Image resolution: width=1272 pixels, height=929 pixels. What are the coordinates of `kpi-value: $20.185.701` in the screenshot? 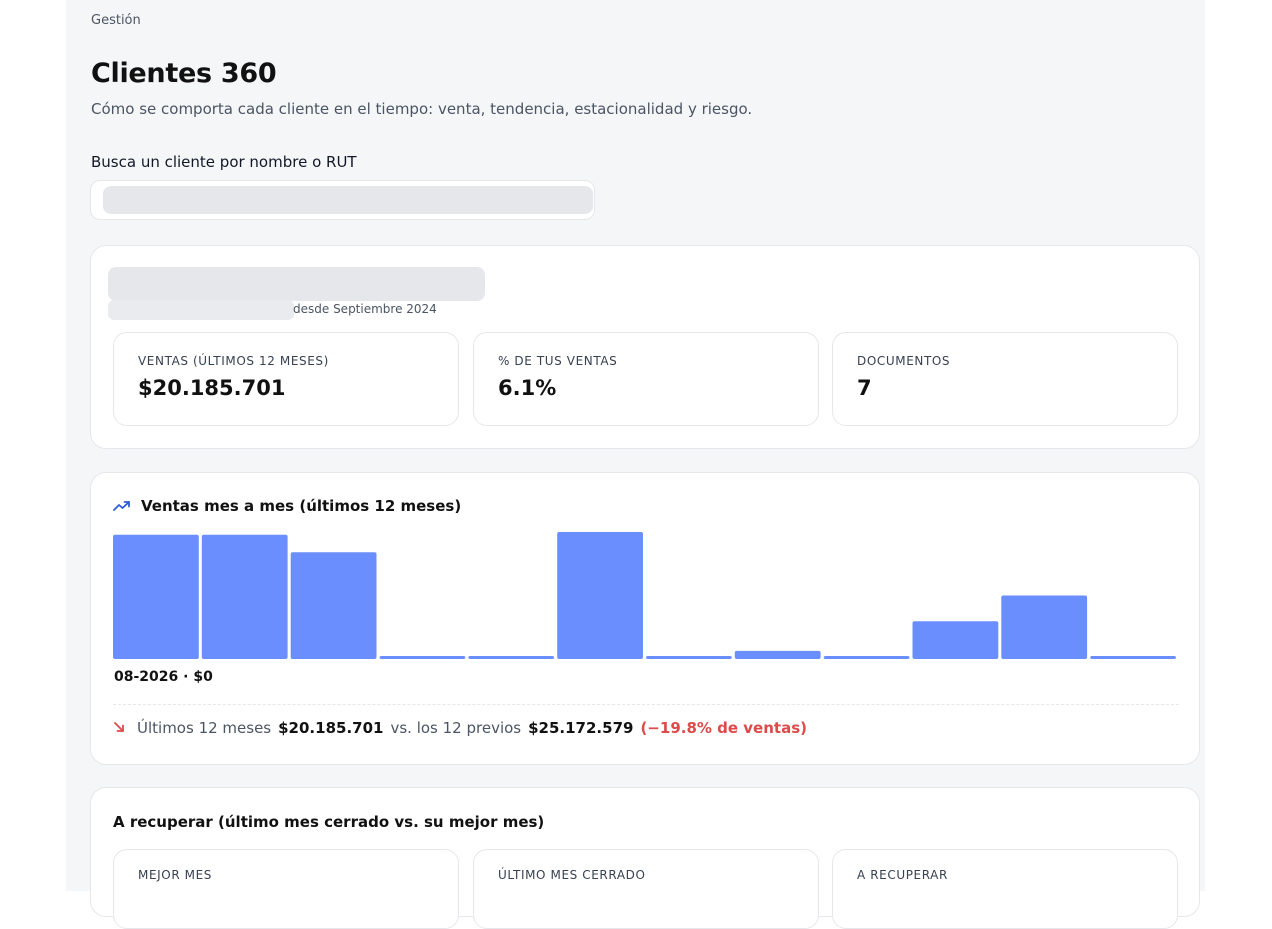 It's located at (212, 388).